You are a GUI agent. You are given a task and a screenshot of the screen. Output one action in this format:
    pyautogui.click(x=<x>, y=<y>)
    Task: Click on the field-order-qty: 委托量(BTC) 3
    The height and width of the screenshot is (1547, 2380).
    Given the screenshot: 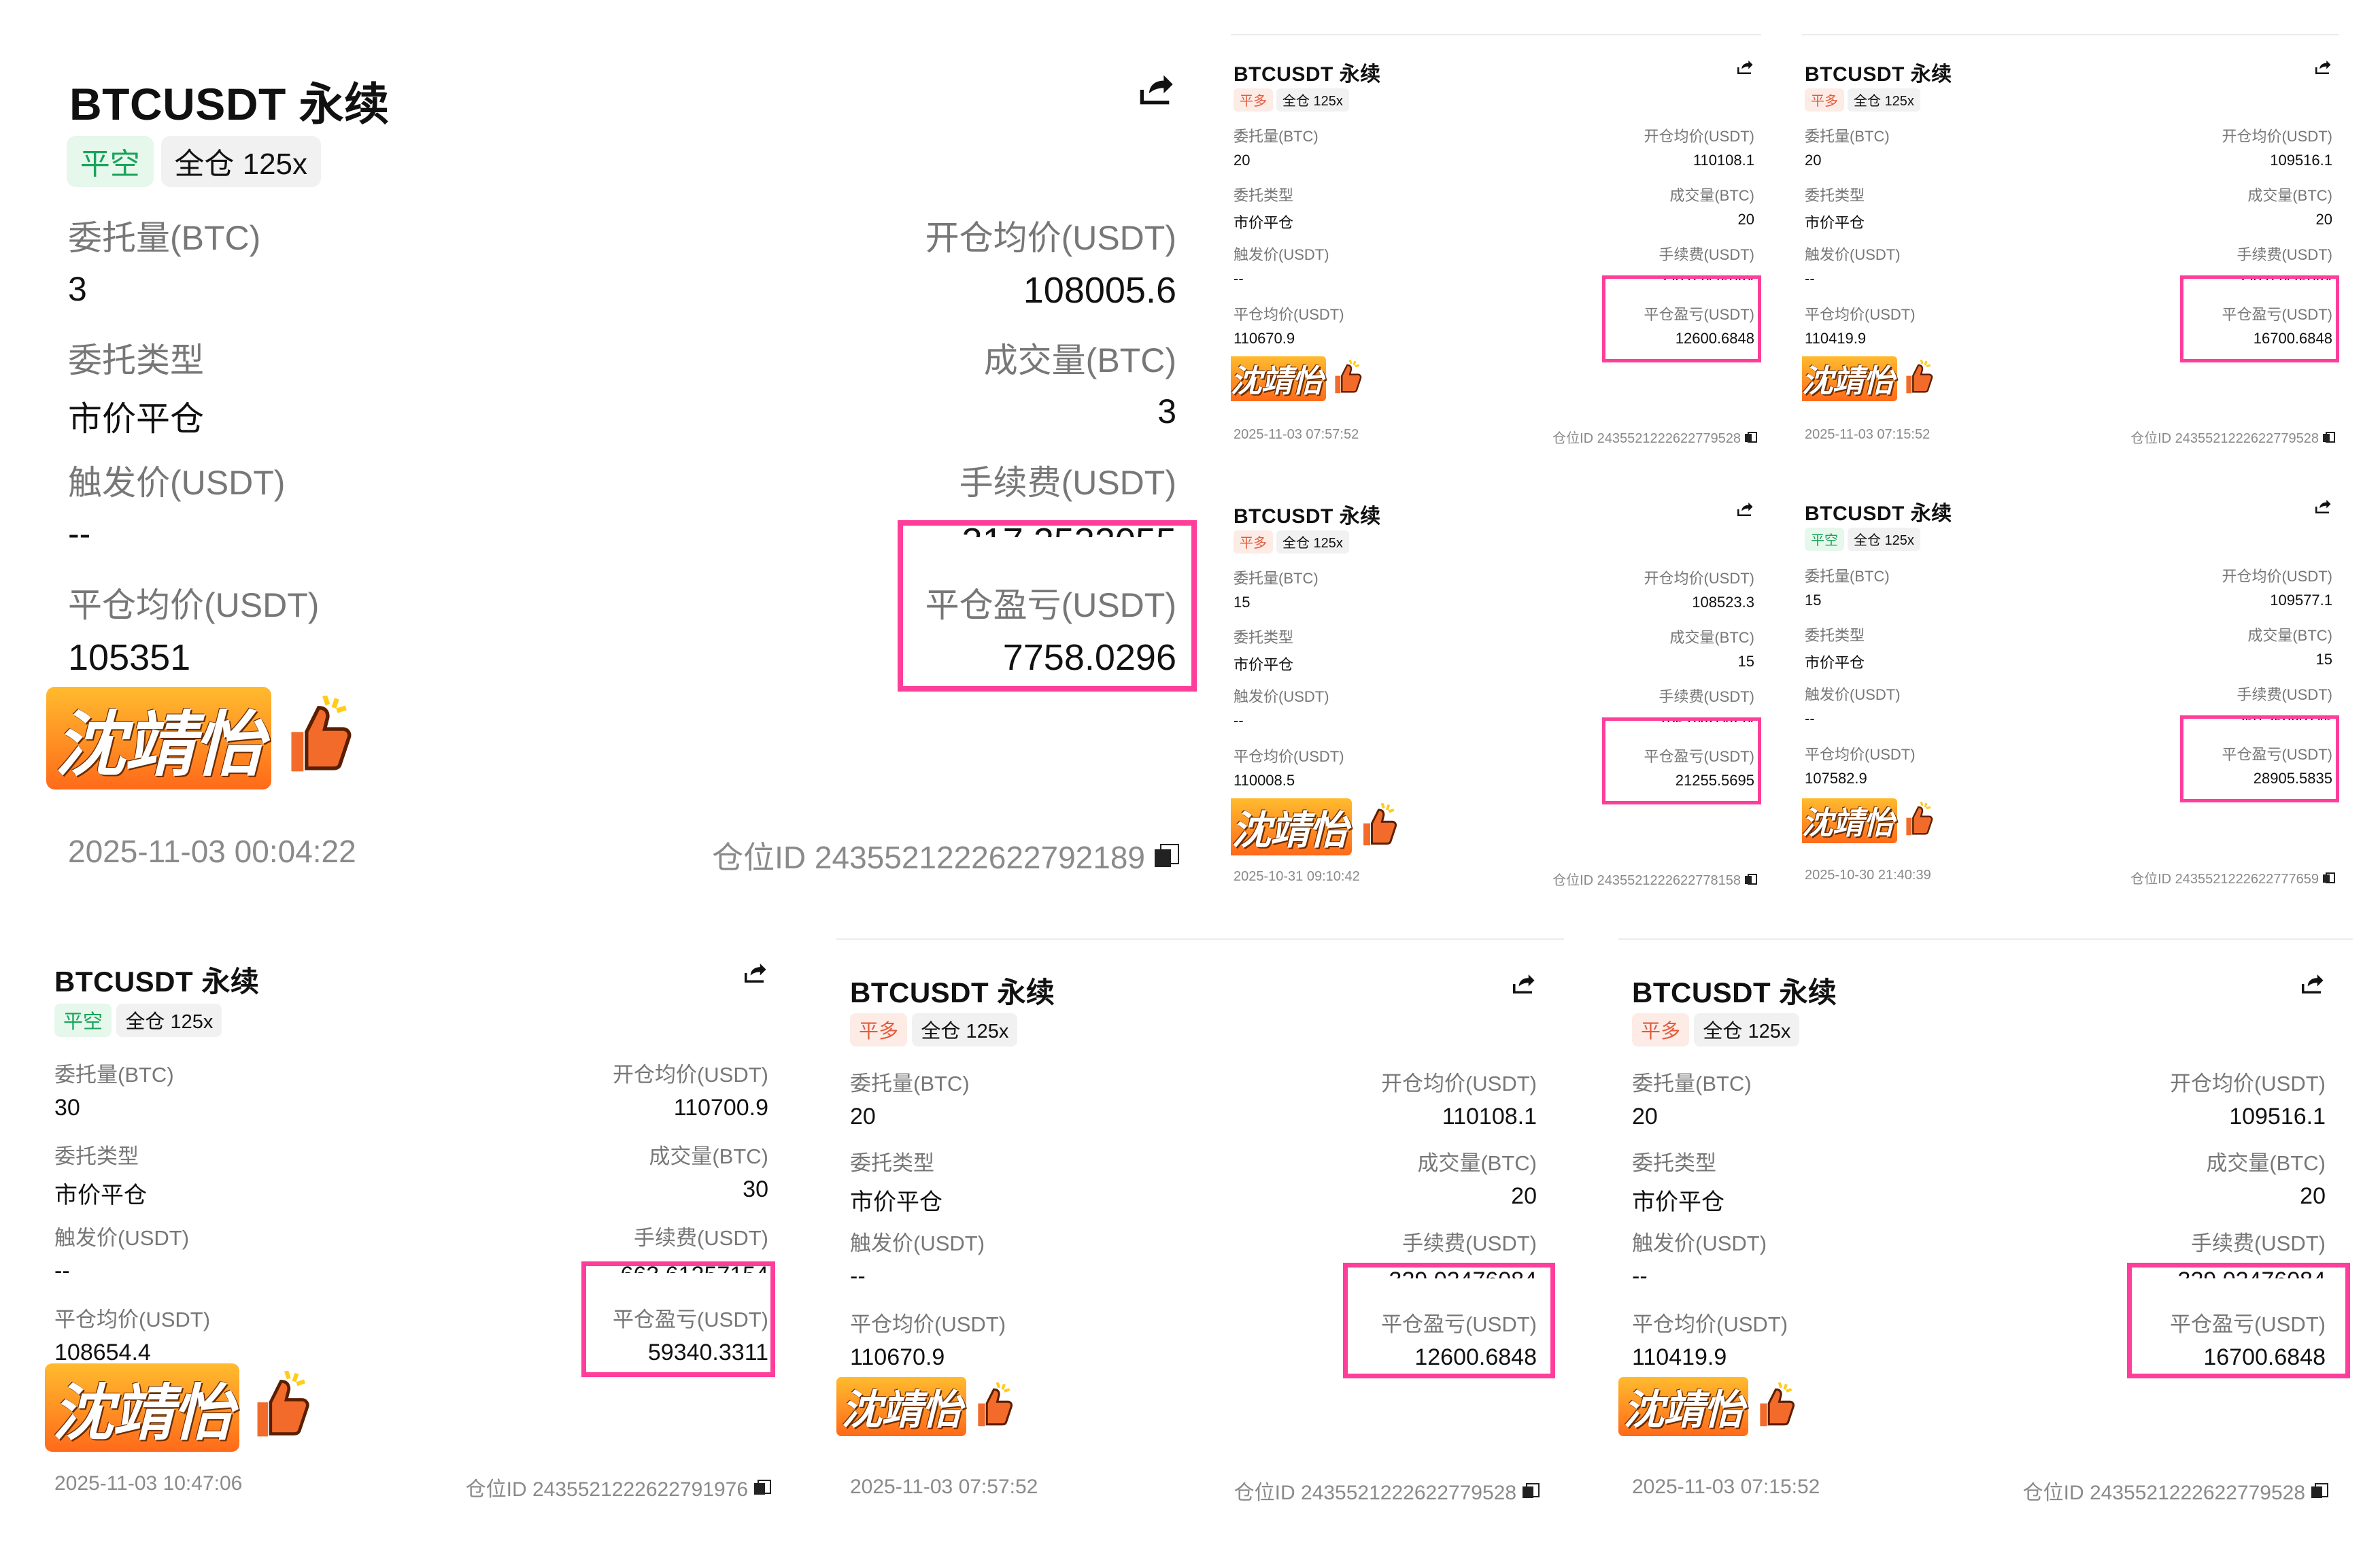 What is the action you would take?
    pyautogui.click(x=164, y=260)
    